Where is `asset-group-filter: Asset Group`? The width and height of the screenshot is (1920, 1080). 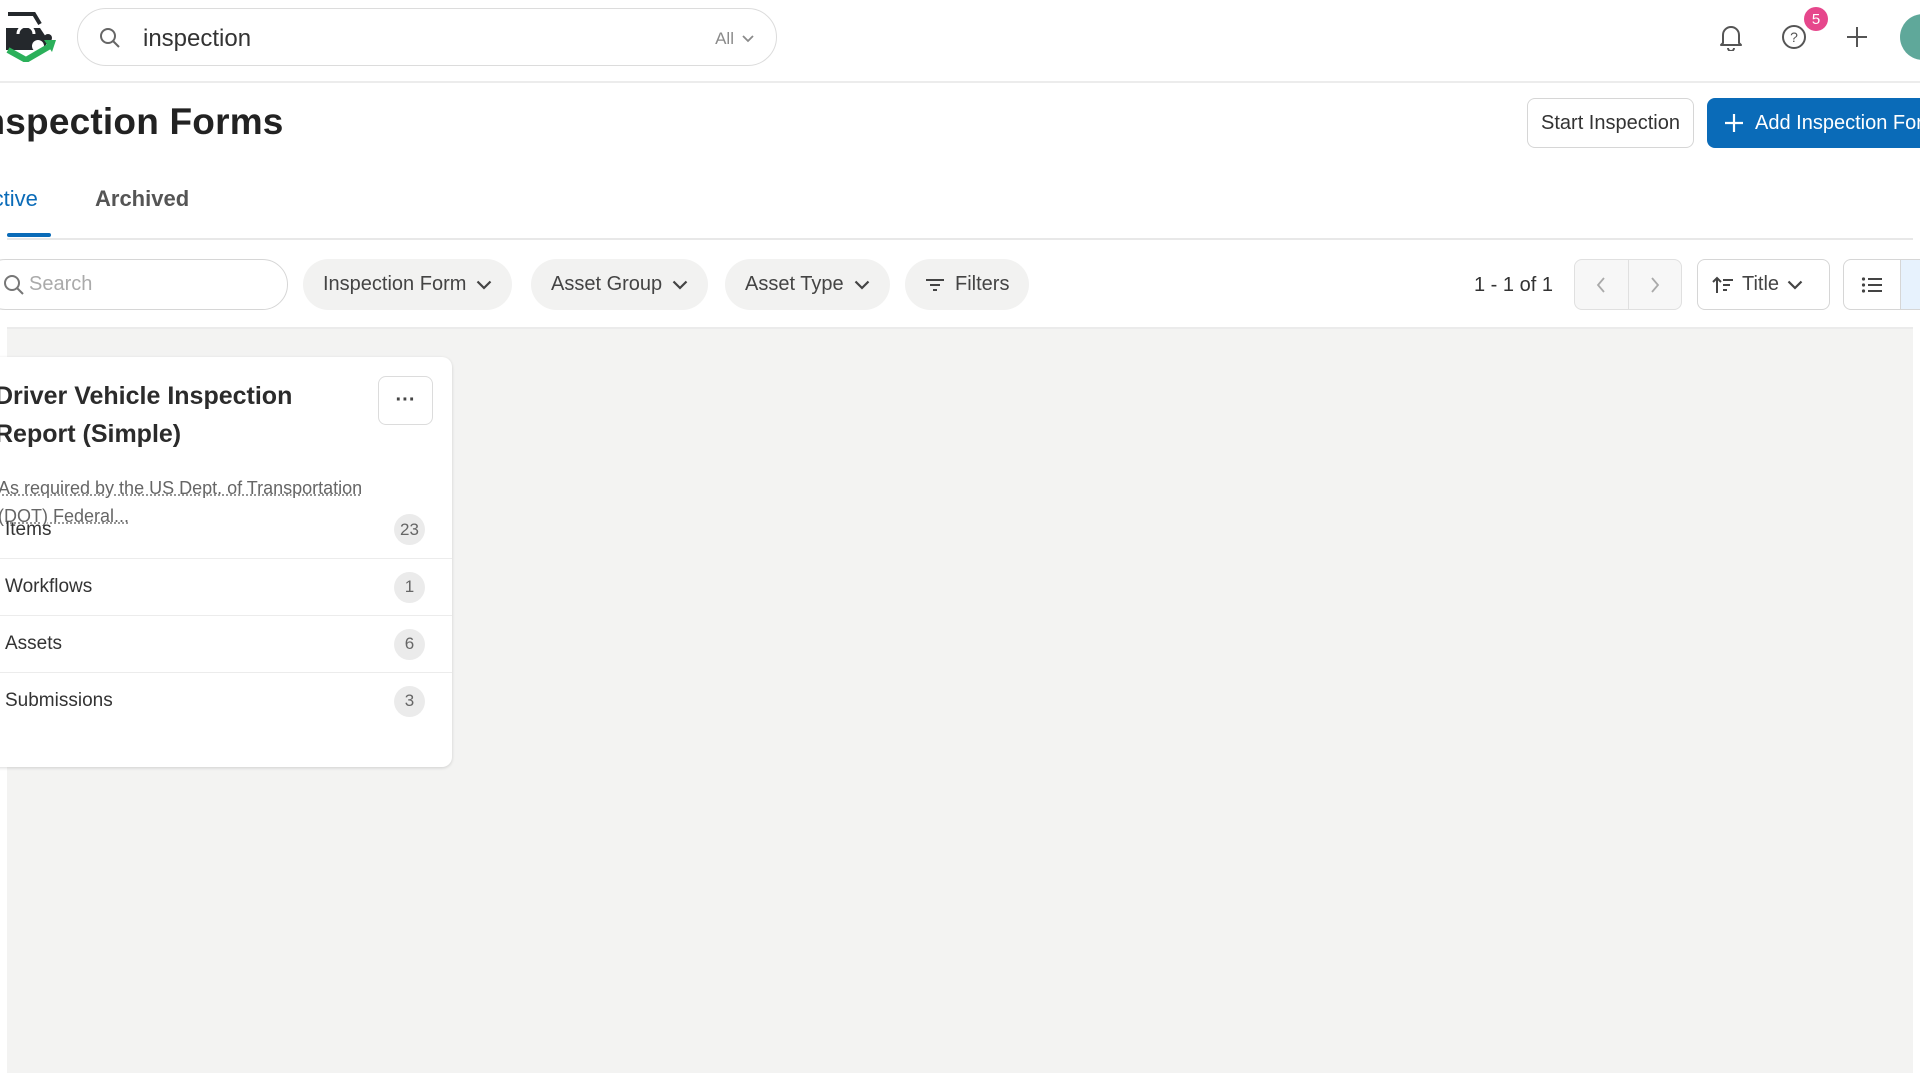
asset-group-filter: Asset Group is located at coordinates (620, 284).